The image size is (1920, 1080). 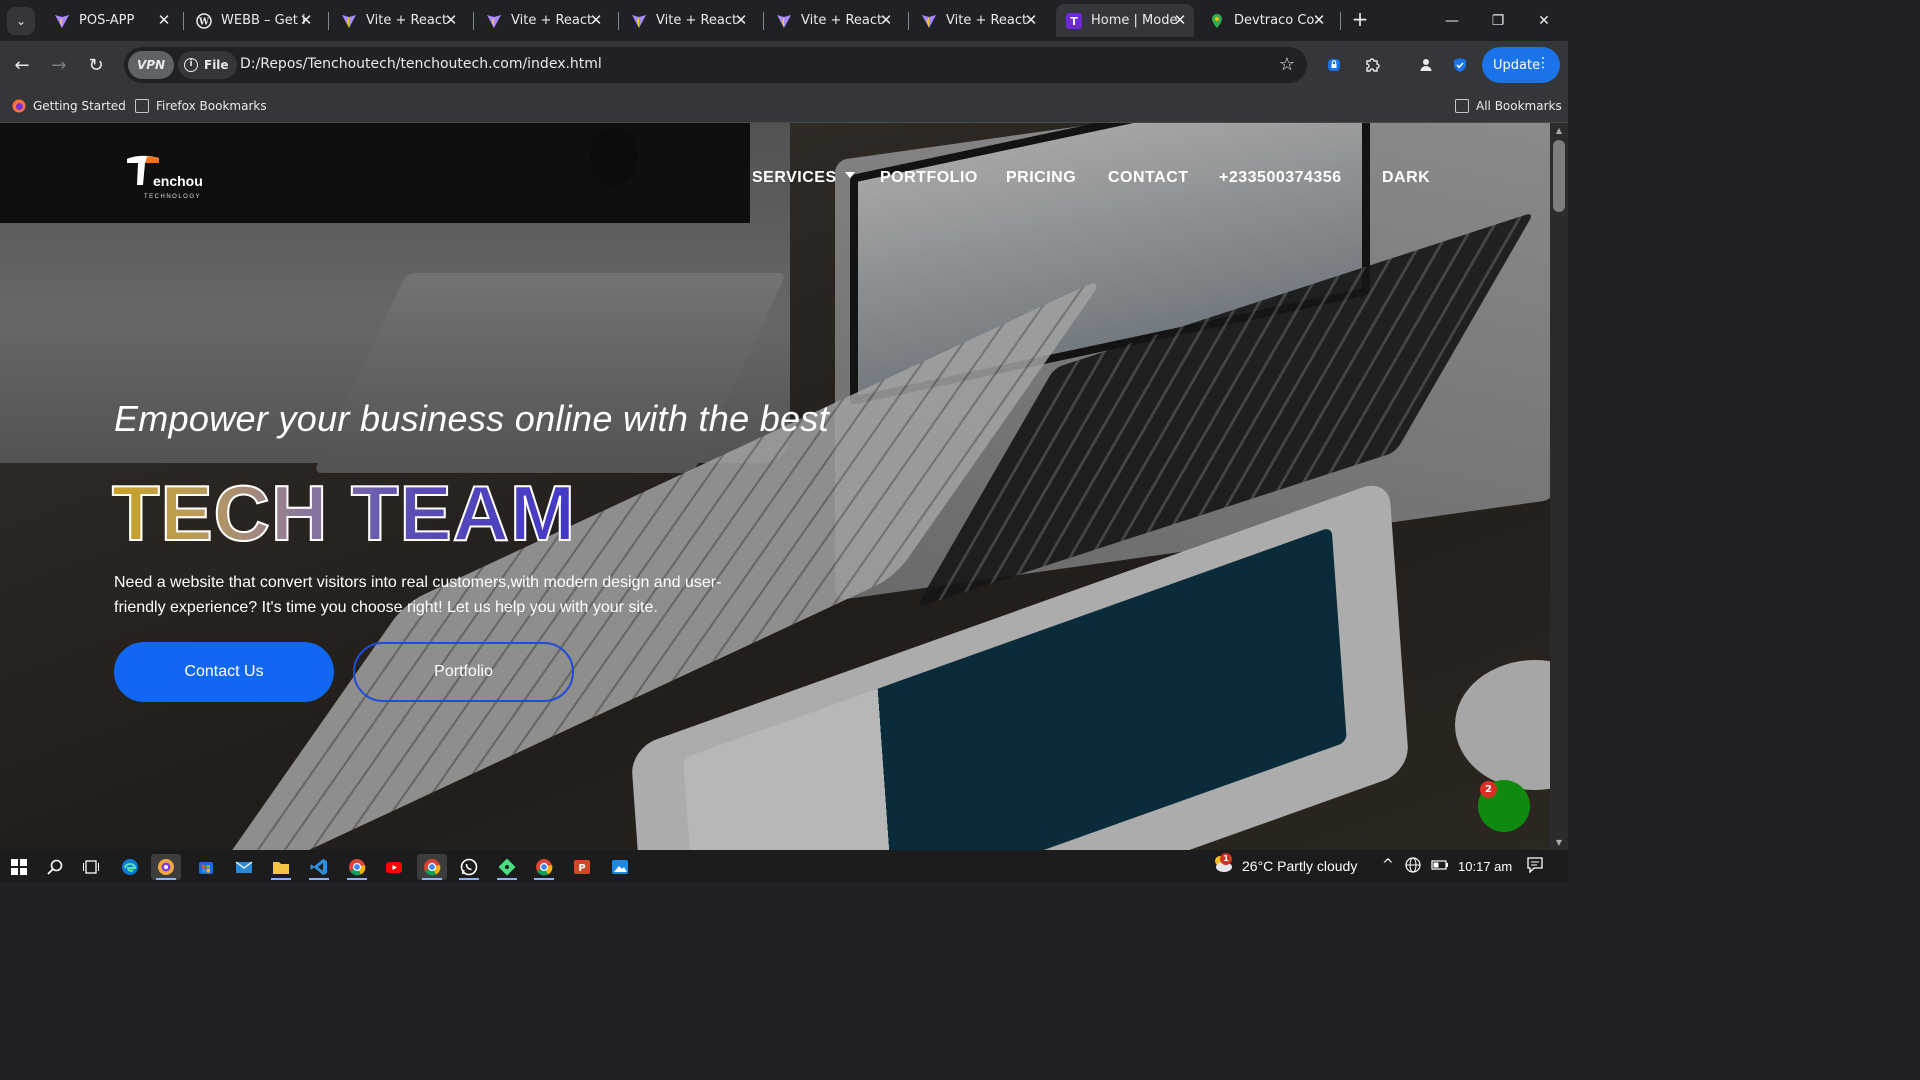 What do you see at coordinates (1334, 65) in the screenshot?
I see `password-lock-icon` at bounding box center [1334, 65].